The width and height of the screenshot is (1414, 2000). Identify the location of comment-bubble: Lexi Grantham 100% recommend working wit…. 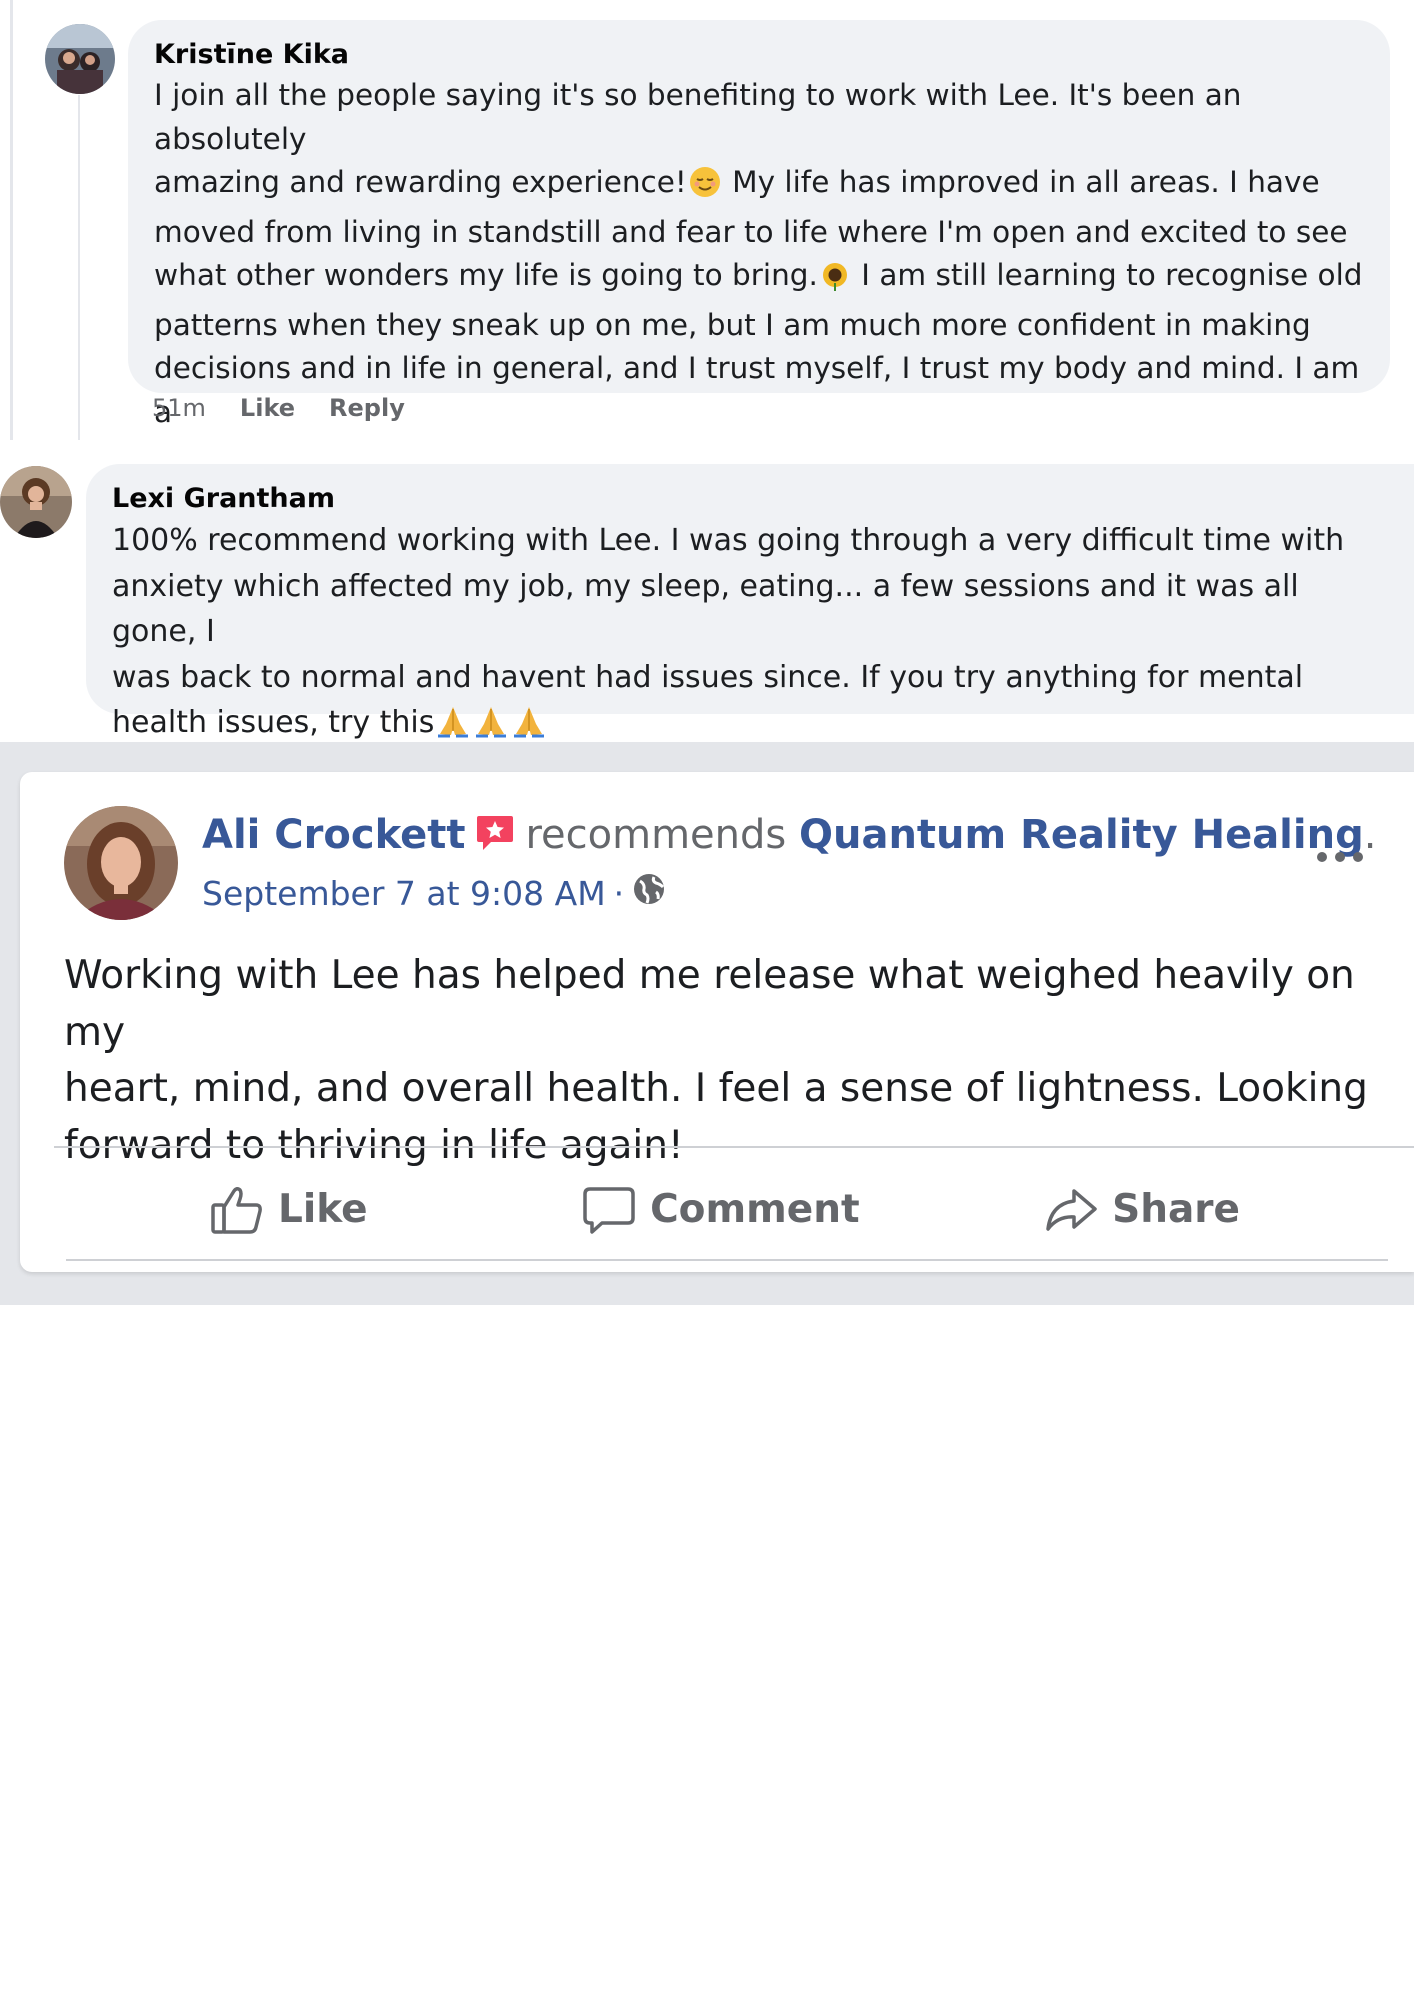
(750, 602).